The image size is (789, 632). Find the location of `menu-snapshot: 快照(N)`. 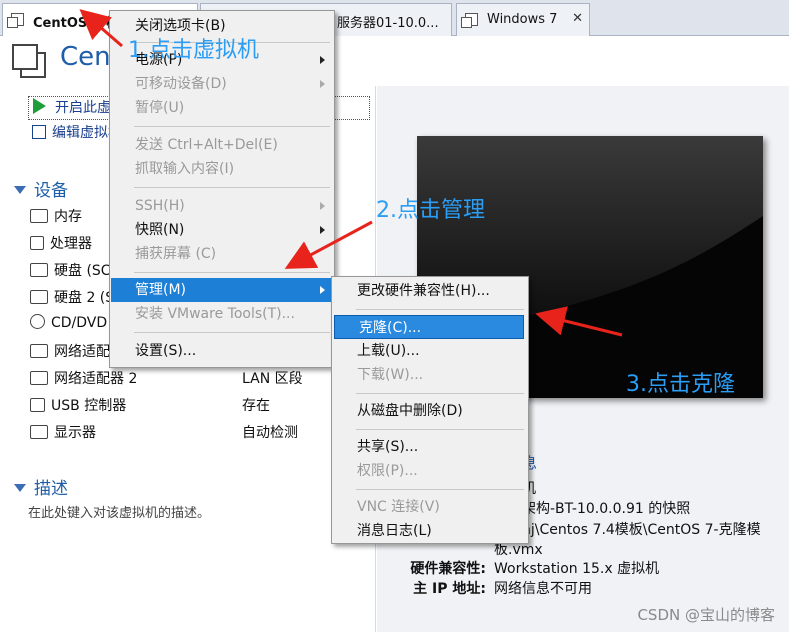

menu-snapshot: 快照(N) is located at coordinates (222, 230).